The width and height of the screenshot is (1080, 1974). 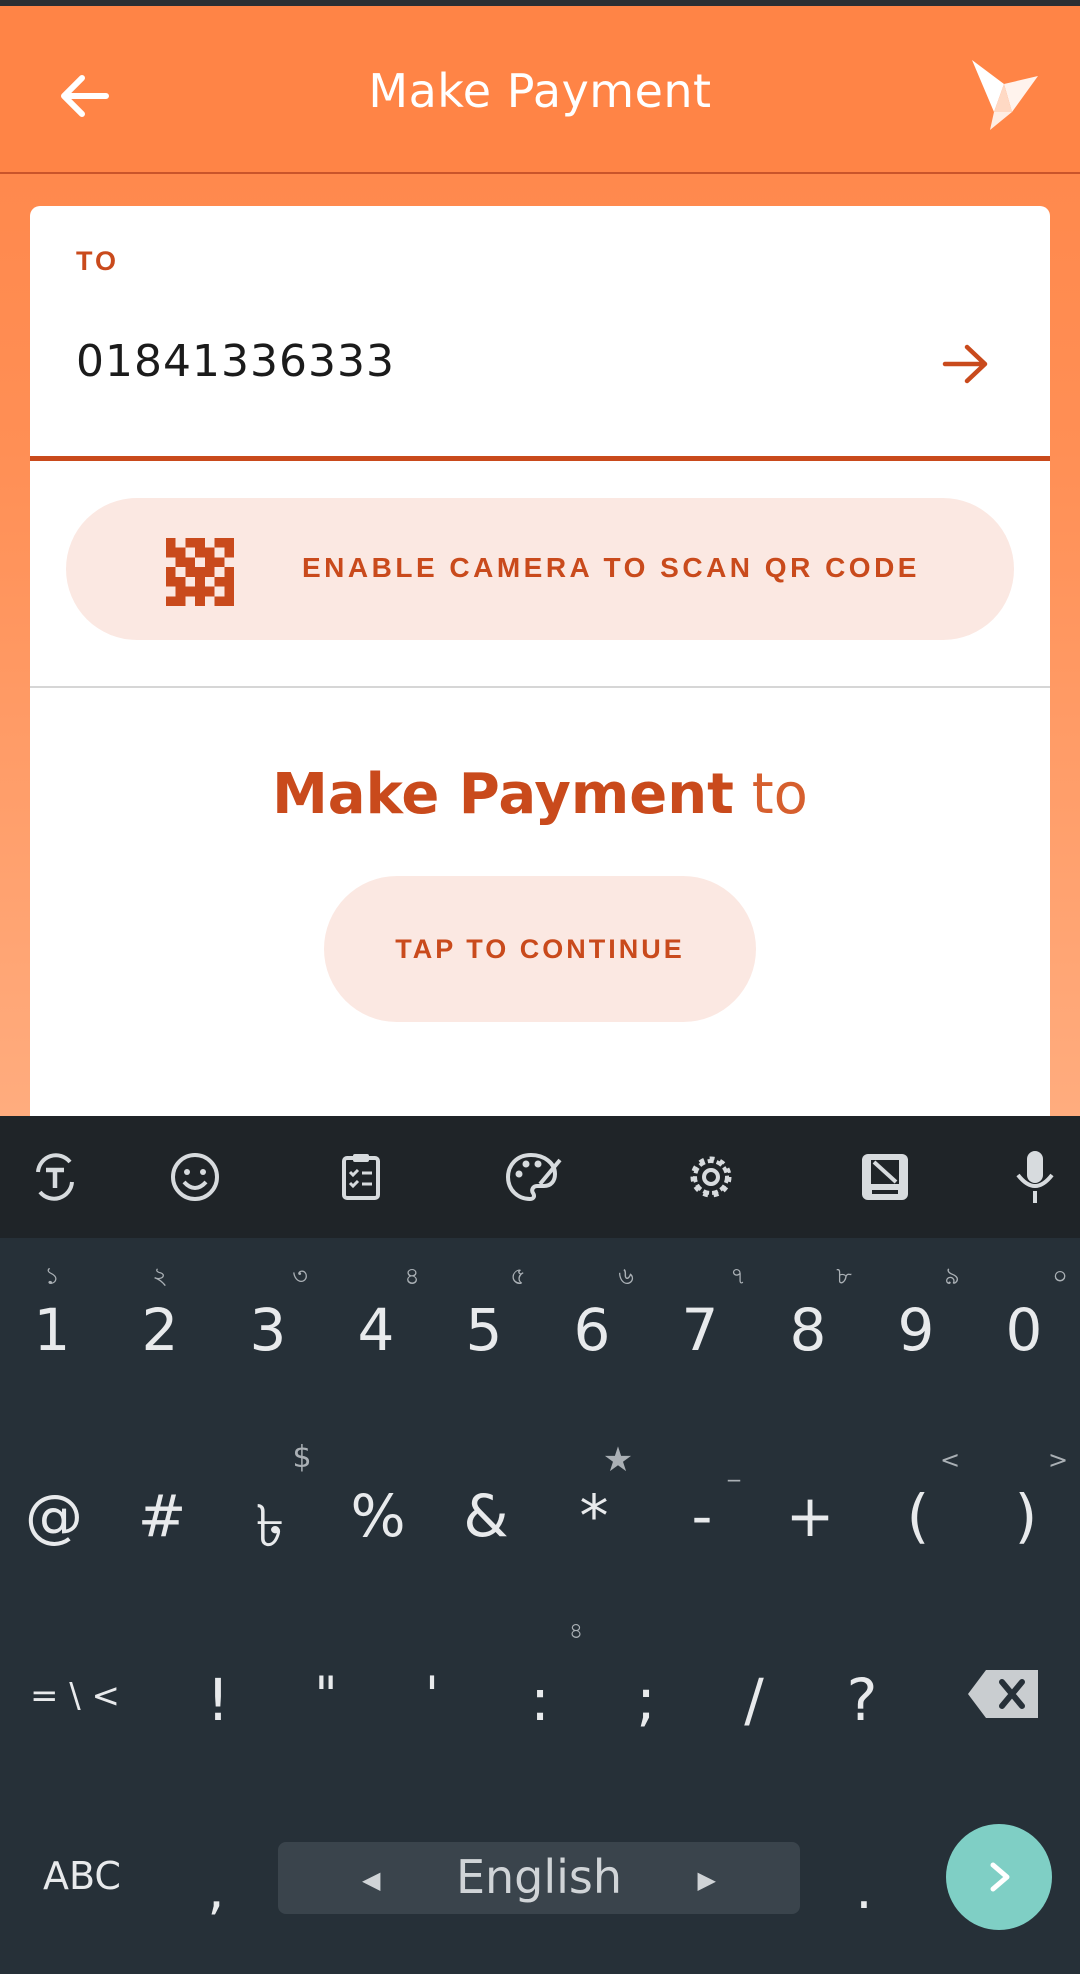 I want to click on comma-key: ,, so click(x=216, y=1889).